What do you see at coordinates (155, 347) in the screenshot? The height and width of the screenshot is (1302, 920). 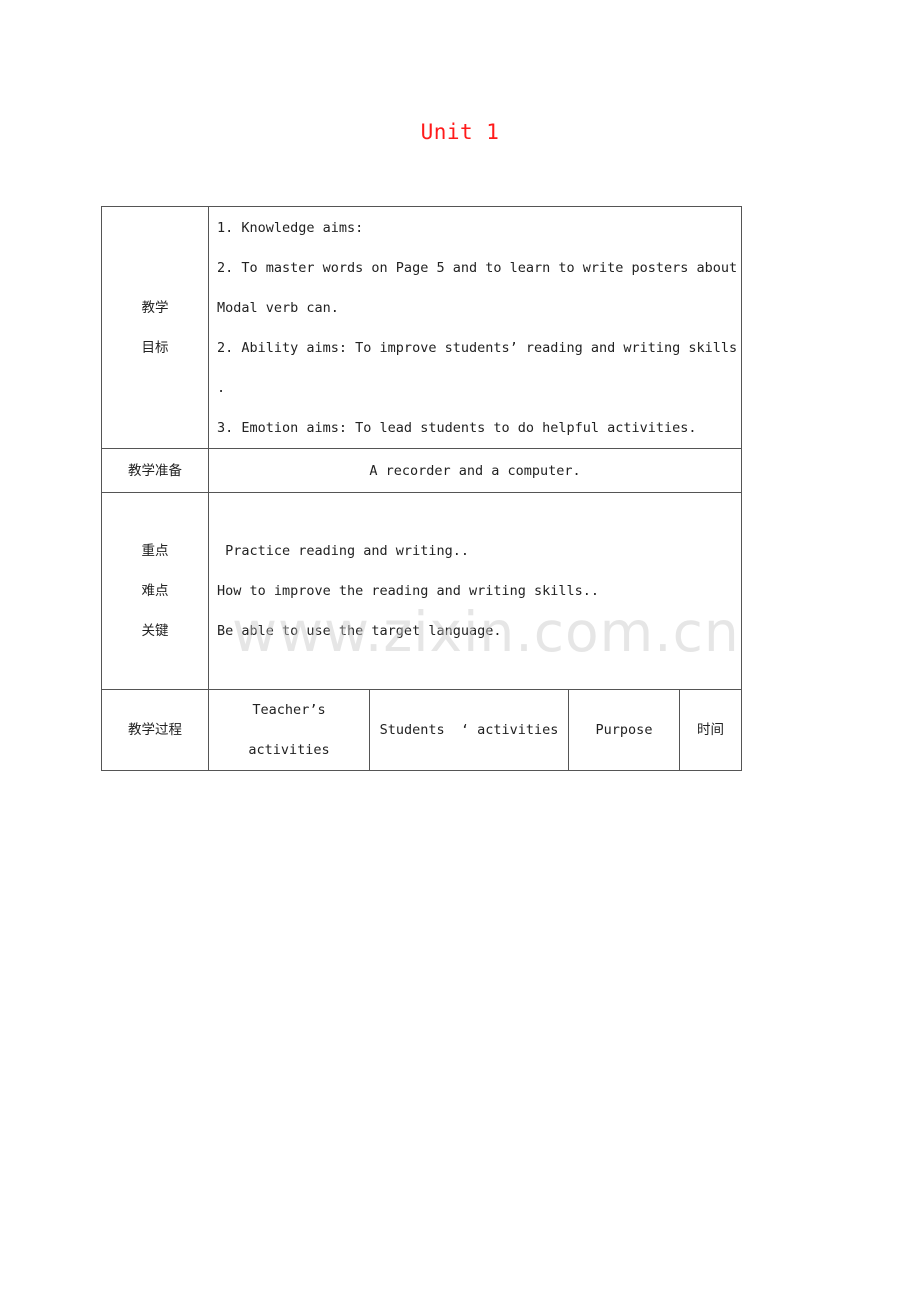 I see `objectives-label-line: 目标` at bounding box center [155, 347].